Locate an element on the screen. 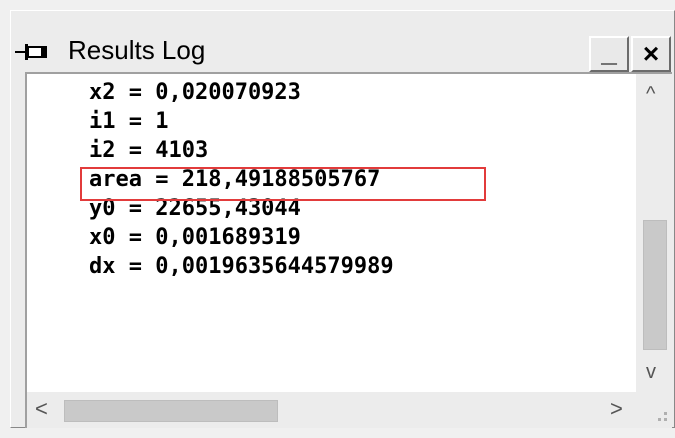 The width and height of the screenshot is (675, 438). minimize-button: _ is located at coordinates (609, 54).